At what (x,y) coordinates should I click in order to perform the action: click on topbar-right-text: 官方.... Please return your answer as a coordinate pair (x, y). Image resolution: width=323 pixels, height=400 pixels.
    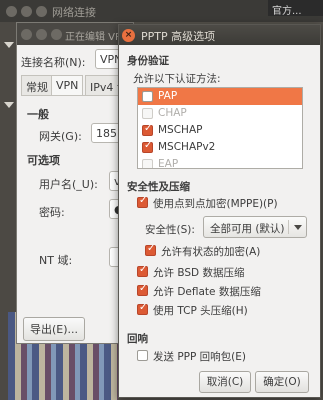
    Looking at the image, I should click on (295, 8).